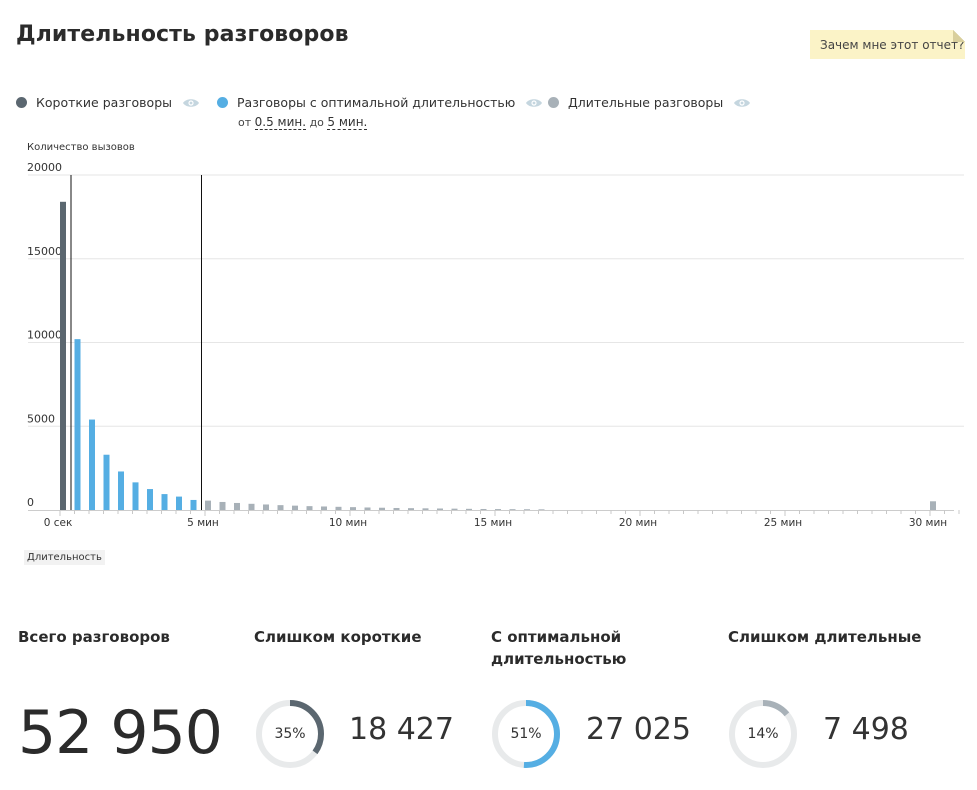 Image resolution: width=977 pixels, height=790 pixels. I want to click on legend-item-long: Длительные разговоры, so click(649, 102).